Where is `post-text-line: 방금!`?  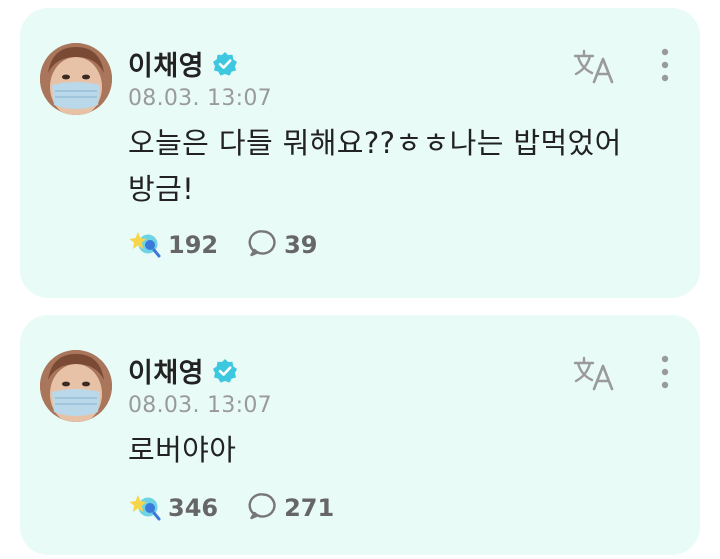 post-text-line: 방금! is located at coordinates (161, 189).